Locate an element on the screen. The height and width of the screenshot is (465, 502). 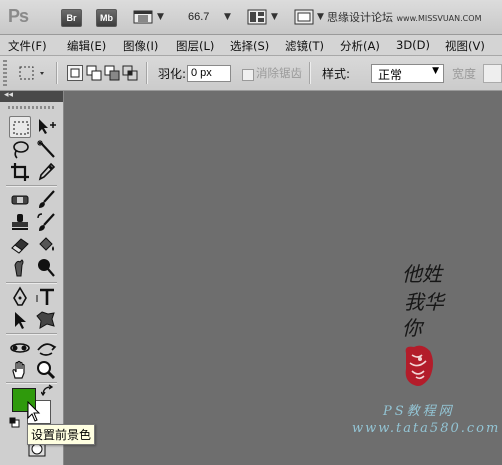
menu-select: 选择(S) is located at coordinates (249, 46).